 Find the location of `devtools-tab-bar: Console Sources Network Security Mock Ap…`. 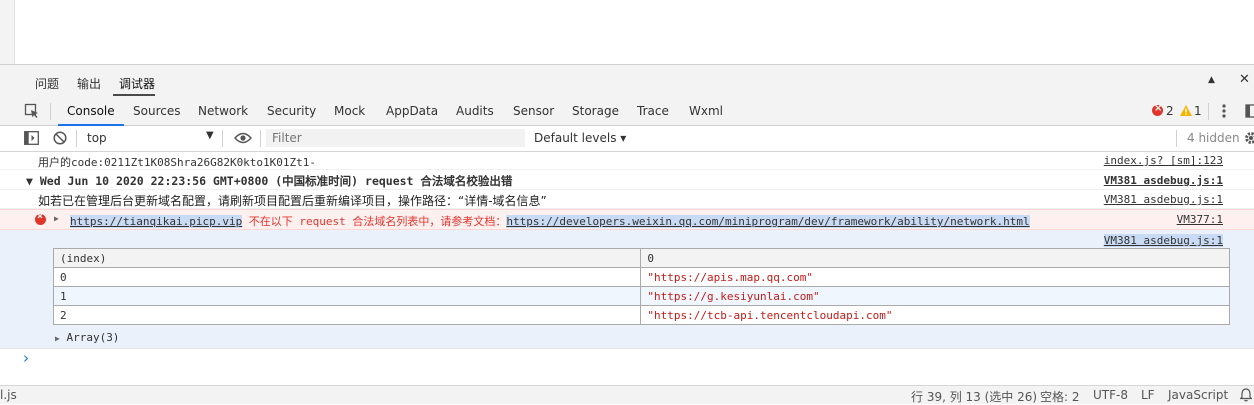

devtools-tab-bar: Console Sources Network Security Mock Ap… is located at coordinates (627, 112).